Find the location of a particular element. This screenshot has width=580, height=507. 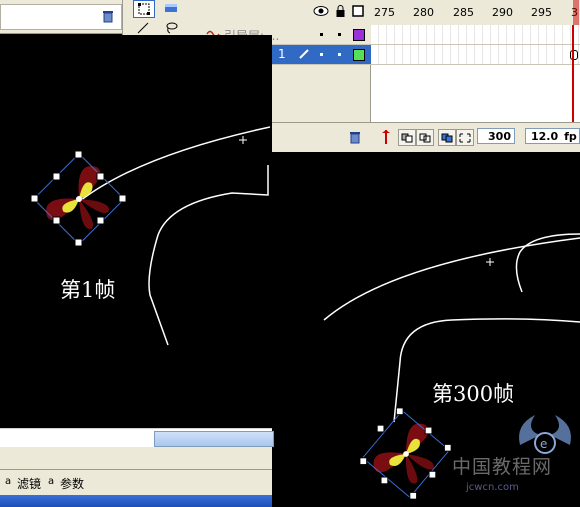

watermark-url: jcwcn.com is located at coordinates (492, 487).